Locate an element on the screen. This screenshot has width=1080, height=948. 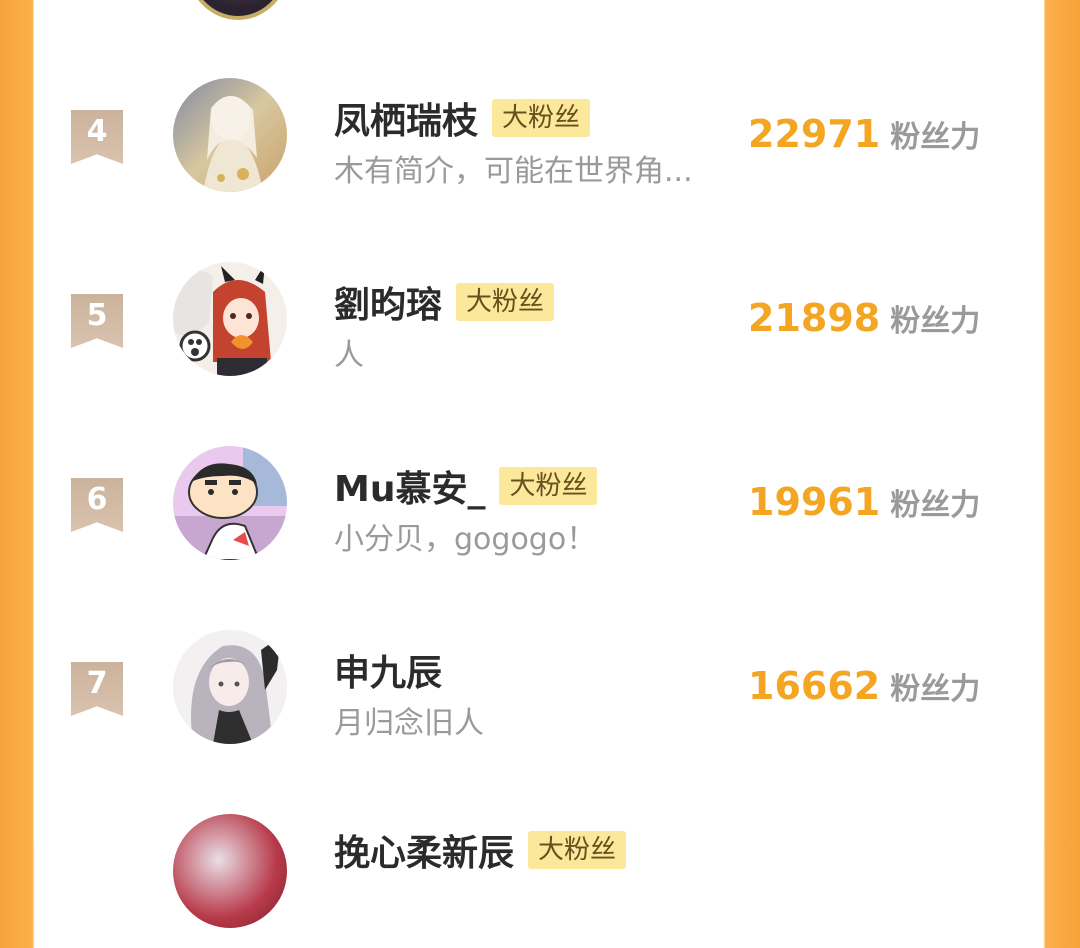
fan-score: 21898 粉丝力 is located at coordinates (864, 318).